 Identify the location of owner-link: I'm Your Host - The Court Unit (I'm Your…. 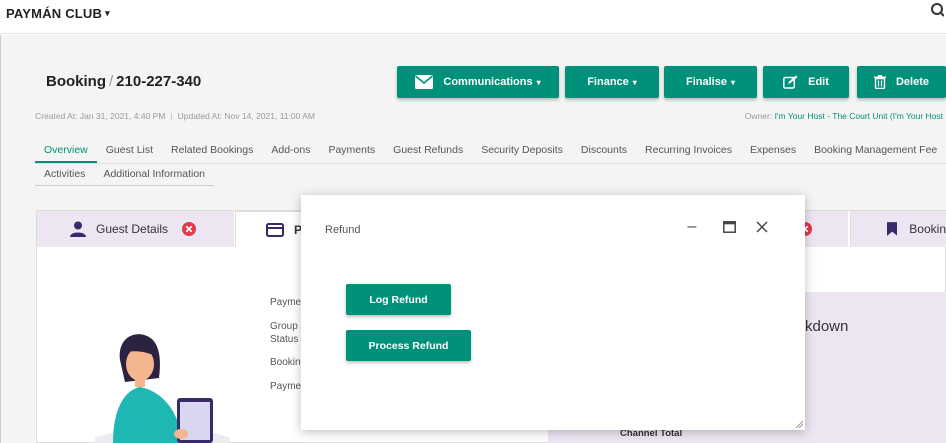
(859, 116).